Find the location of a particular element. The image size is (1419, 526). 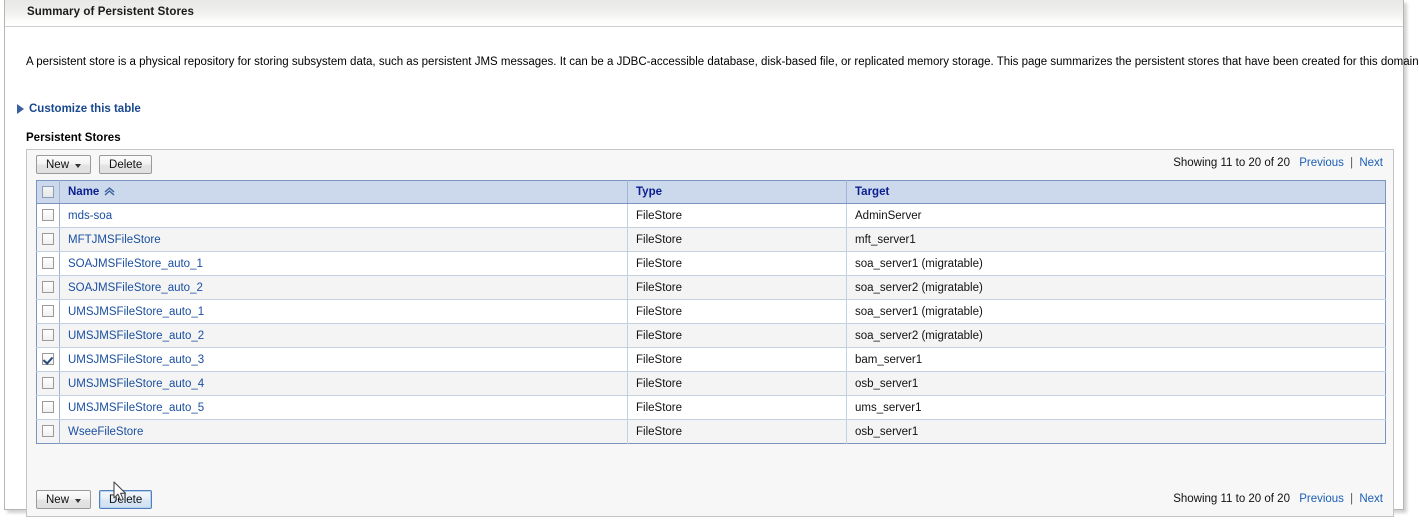

delete-button-bottom: Delete is located at coordinates (126, 499).